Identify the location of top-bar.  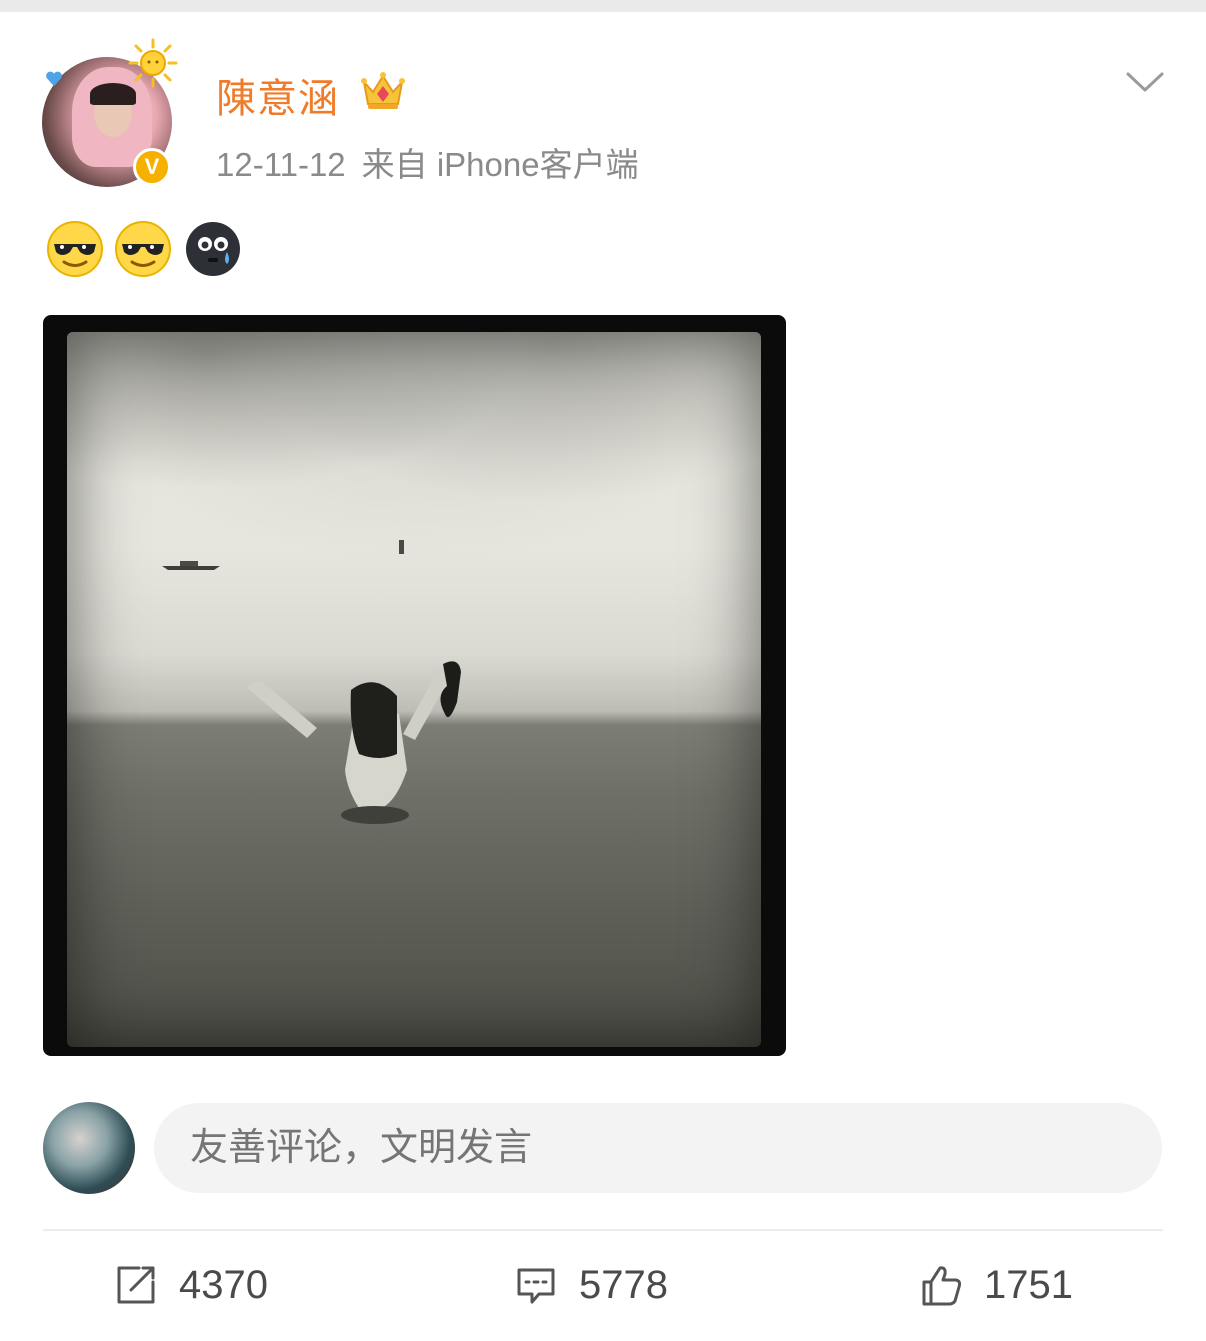
(603, 6).